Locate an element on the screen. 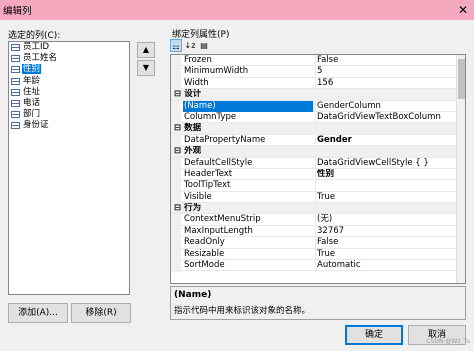 This screenshot has height=351, width=474. category-name: 行为 is located at coordinates (193, 208).